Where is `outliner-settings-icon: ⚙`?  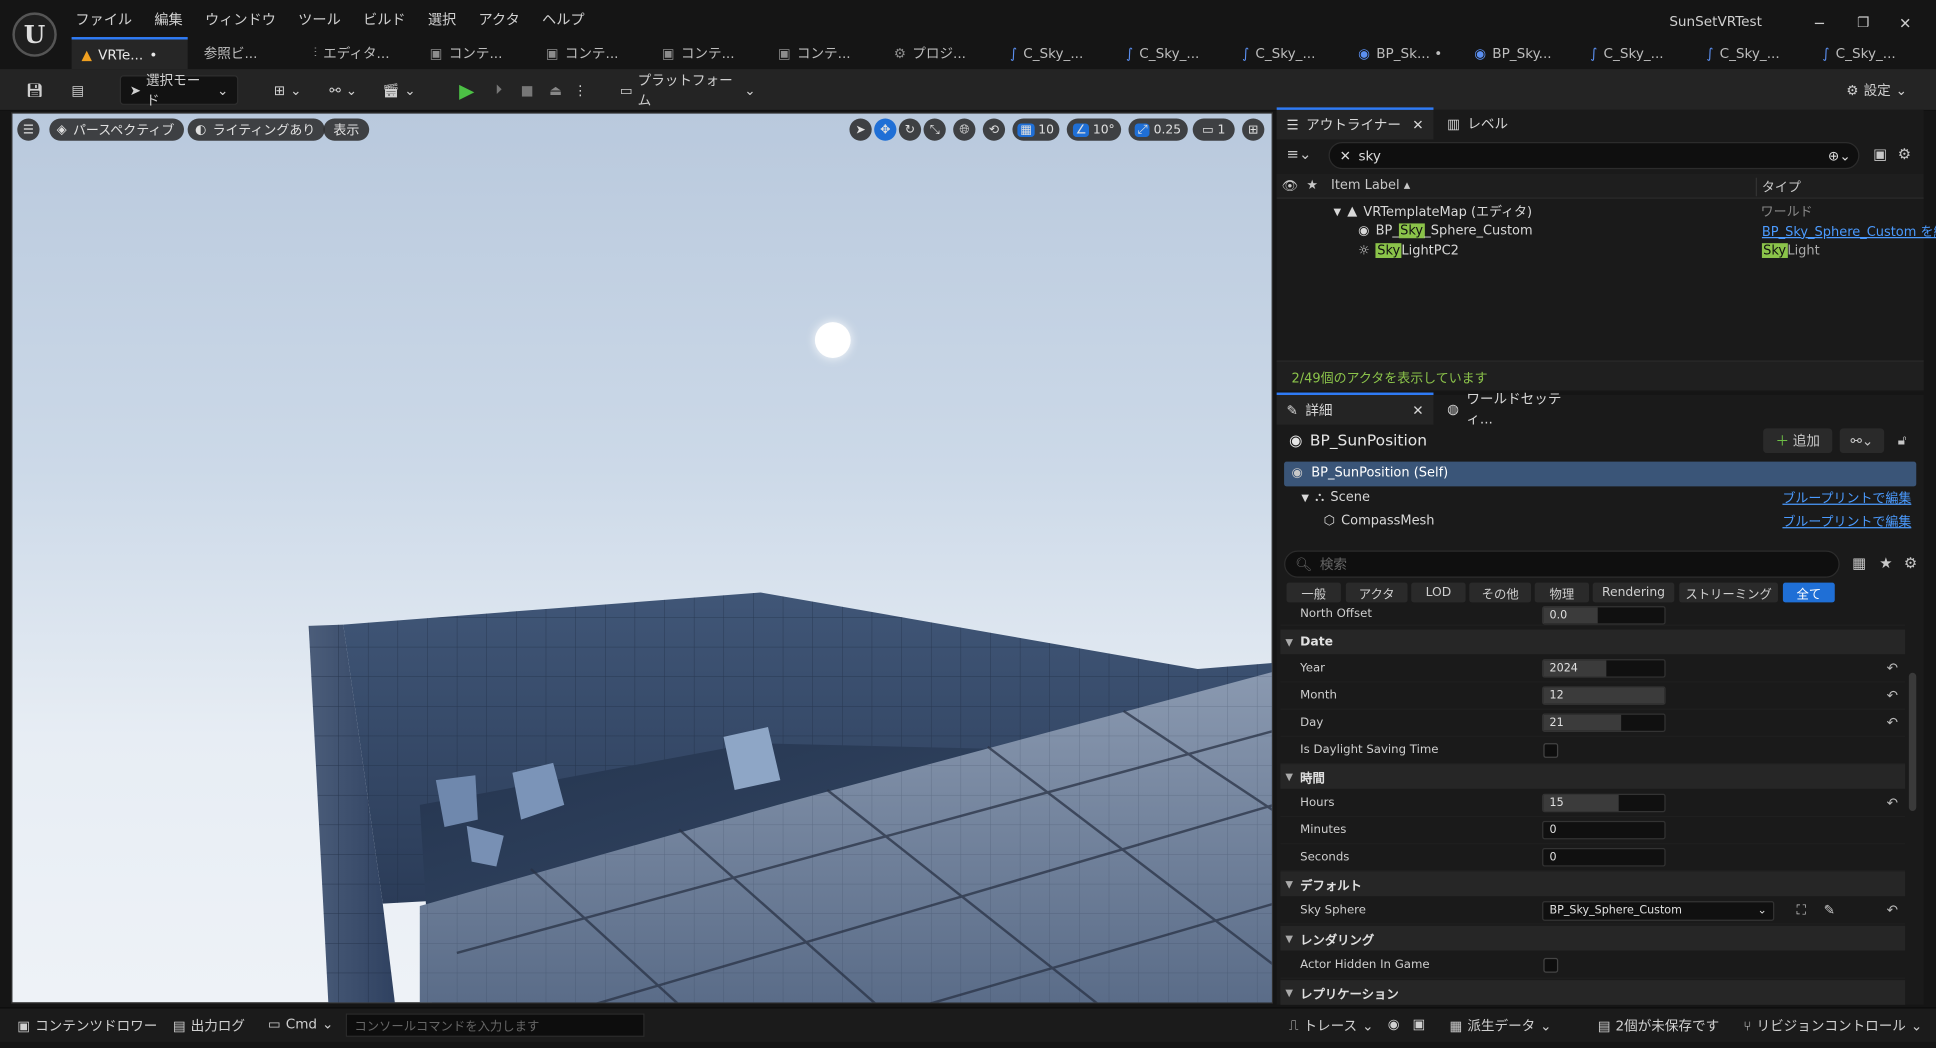 outliner-settings-icon: ⚙ is located at coordinates (1904, 154).